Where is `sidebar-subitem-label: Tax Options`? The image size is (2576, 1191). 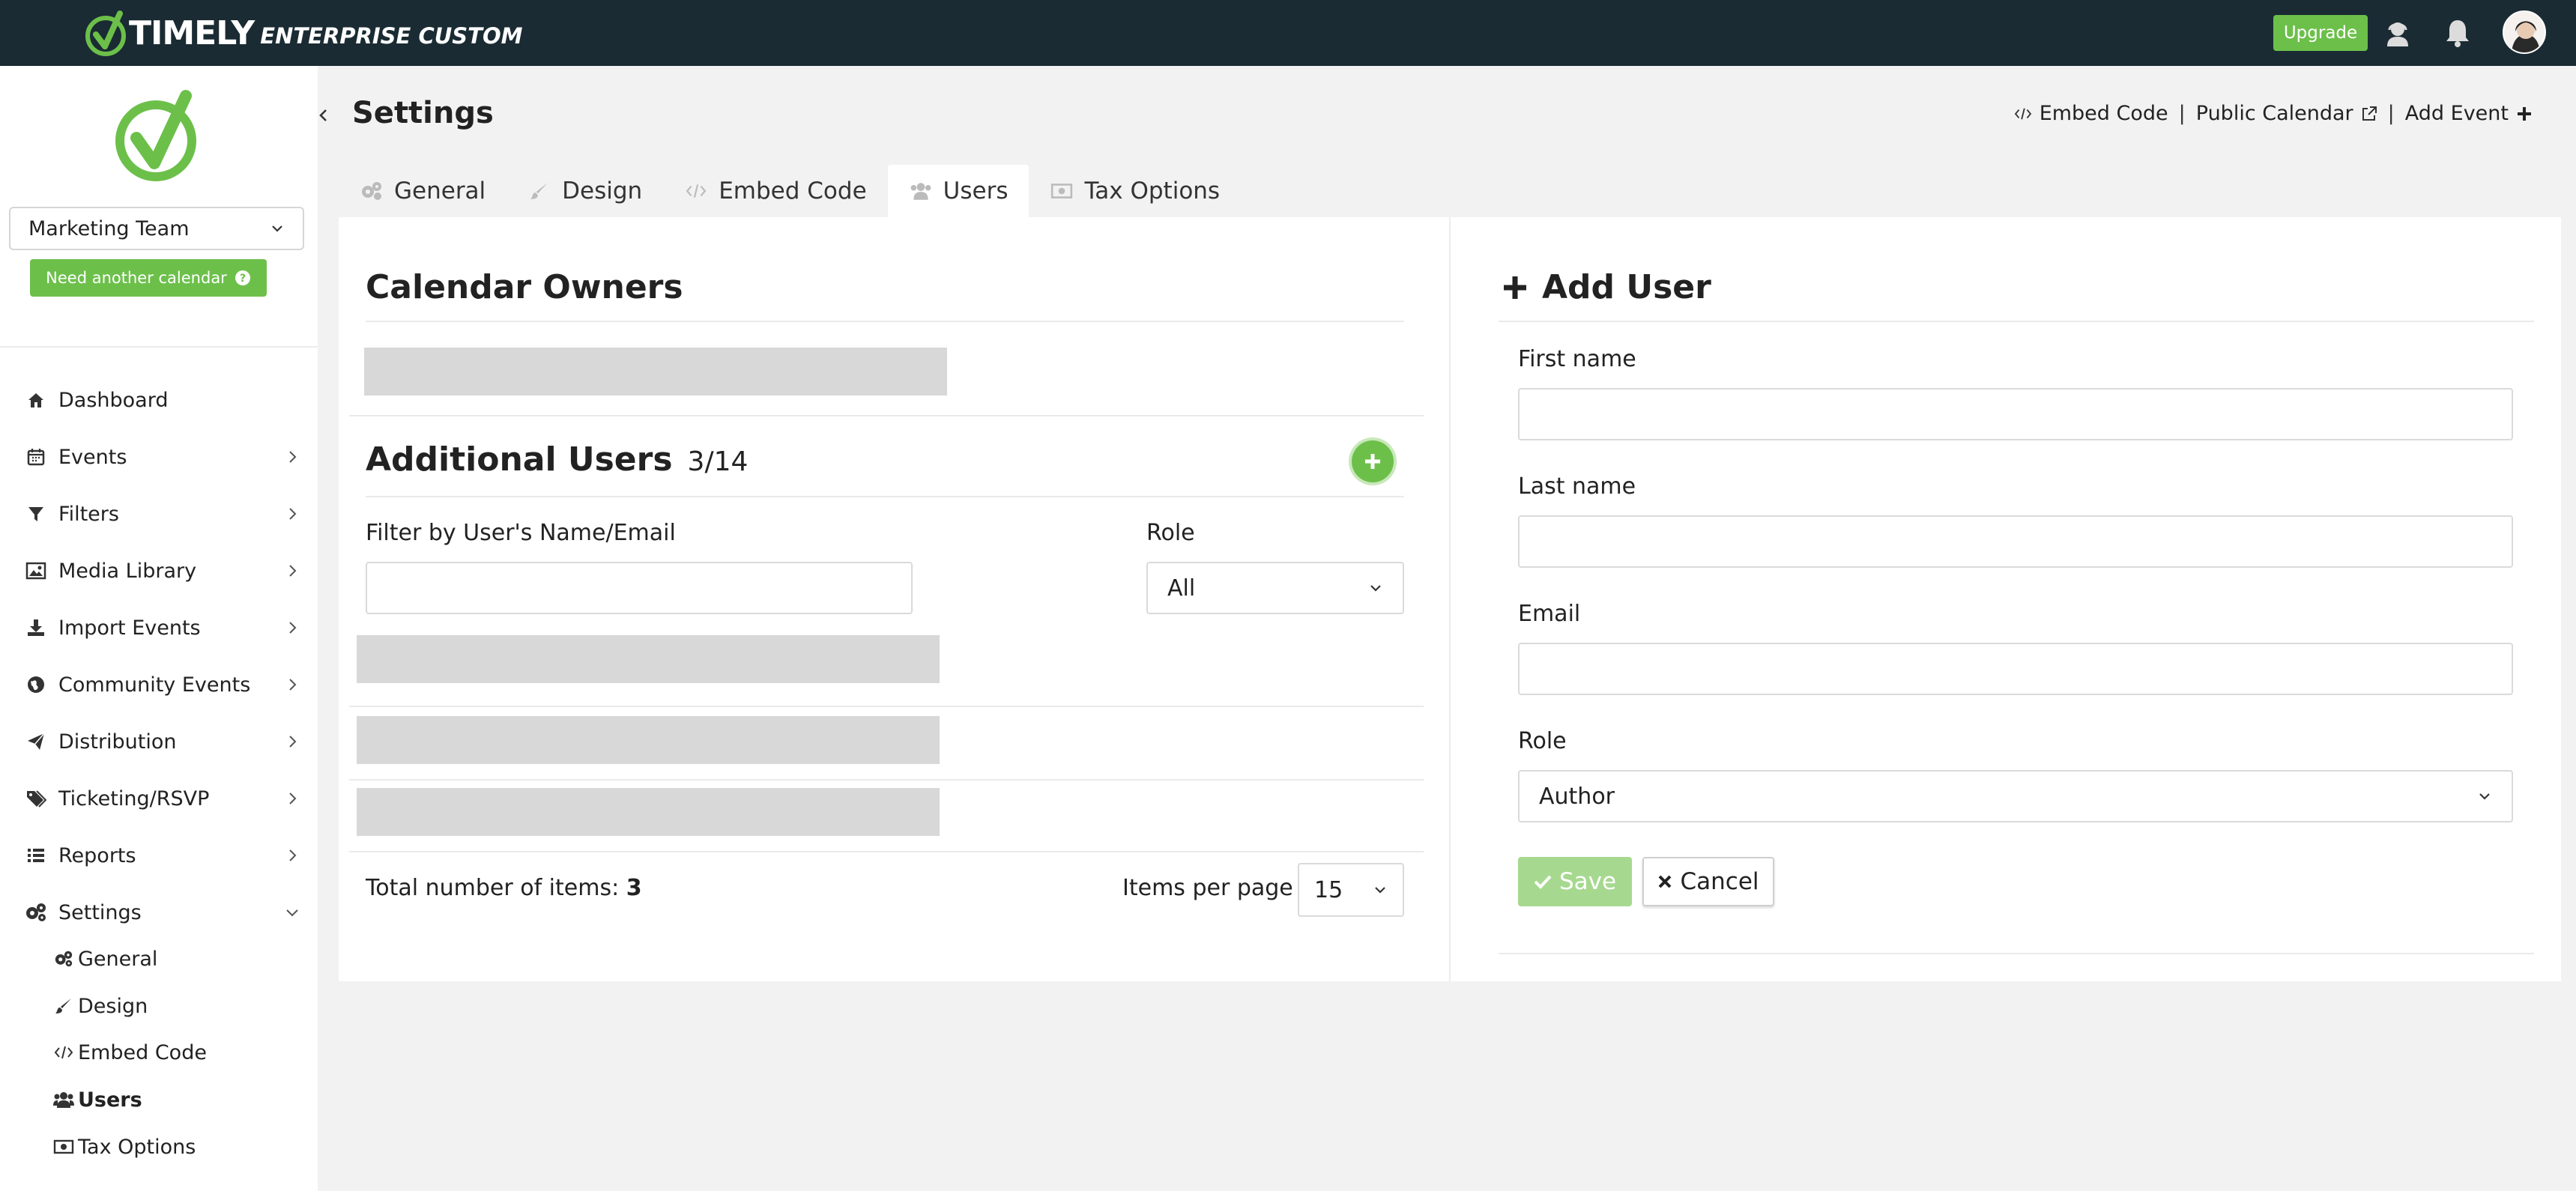 sidebar-subitem-label: Tax Options is located at coordinates (137, 1147).